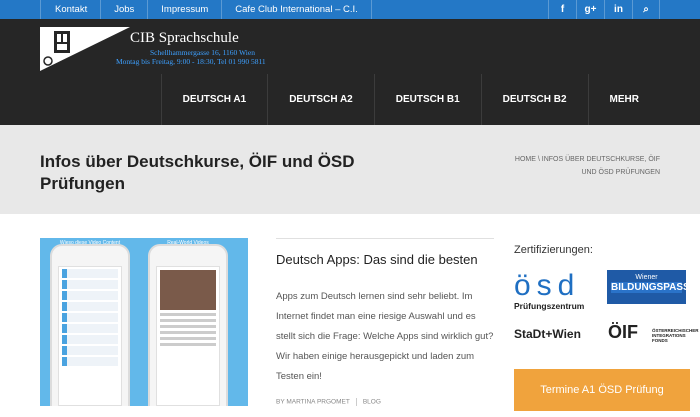  Describe the element at coordinates (675, 335) in the screenshot. I see `oif-logo-small: ÖSTERREICHISCHER INTEGRATIONS FONDS` at that location.